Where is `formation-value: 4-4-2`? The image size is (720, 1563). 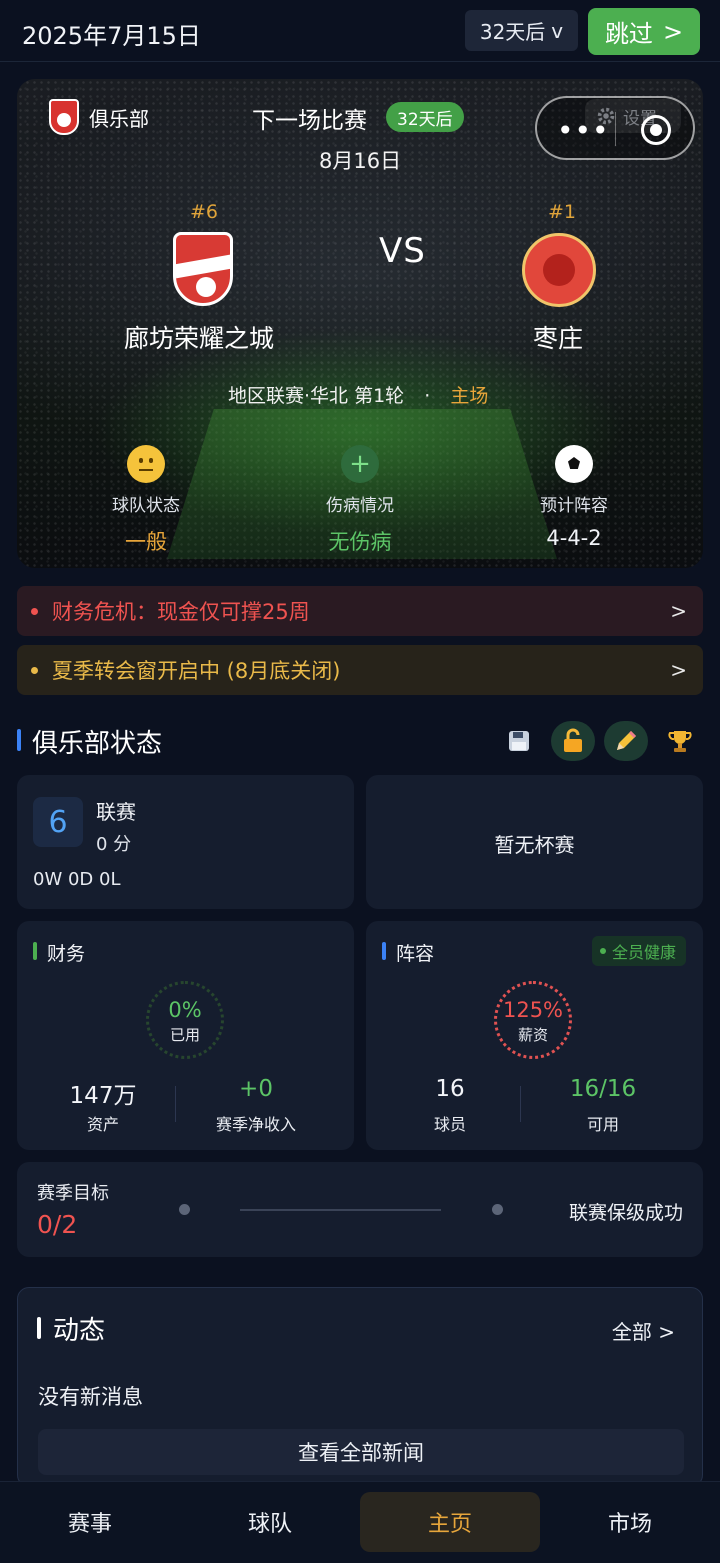
formation-value: 4-4-2 is located at coordinates (574, 538).